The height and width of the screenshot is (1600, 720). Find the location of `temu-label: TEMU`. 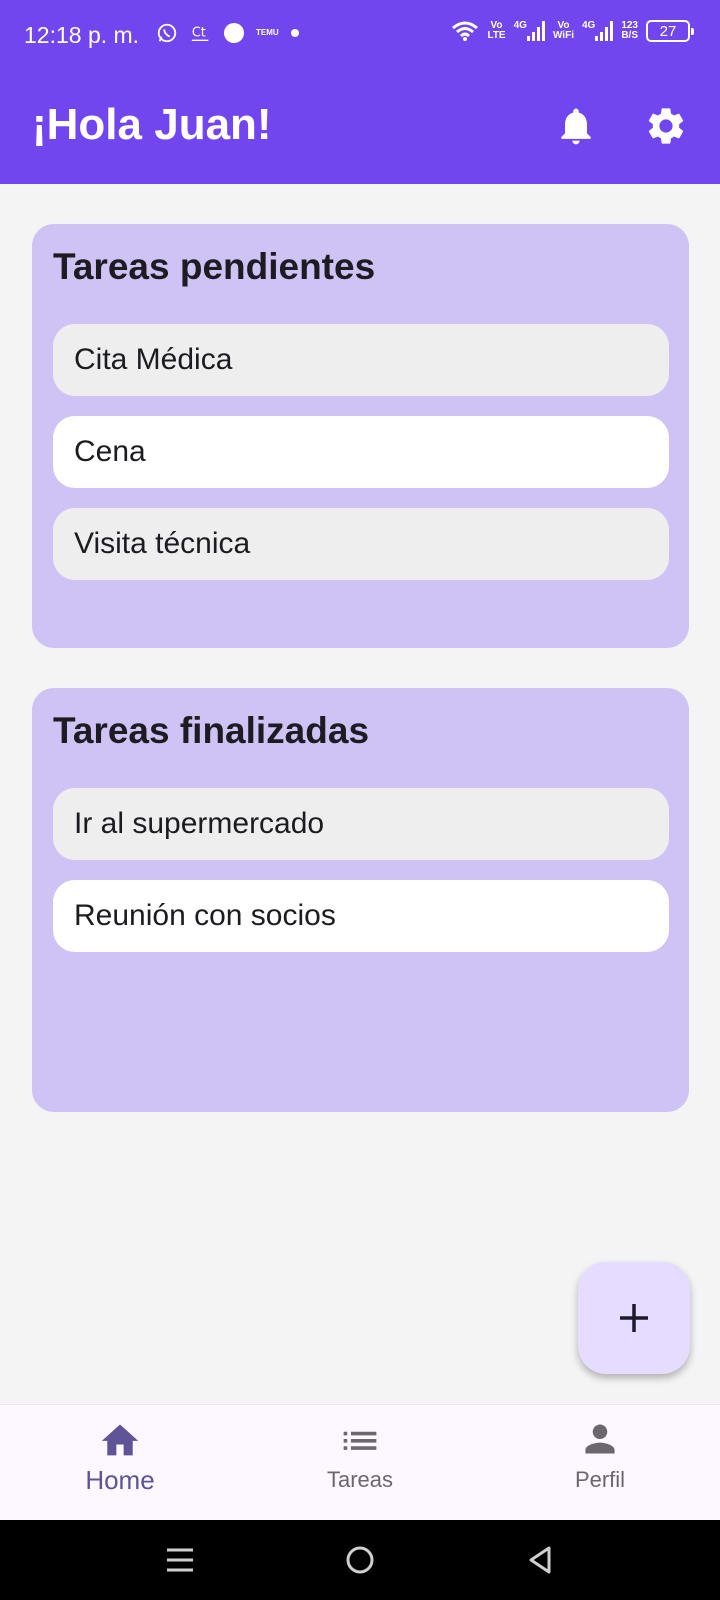

temu-label: TEMU is located at coordinates (267, 32).